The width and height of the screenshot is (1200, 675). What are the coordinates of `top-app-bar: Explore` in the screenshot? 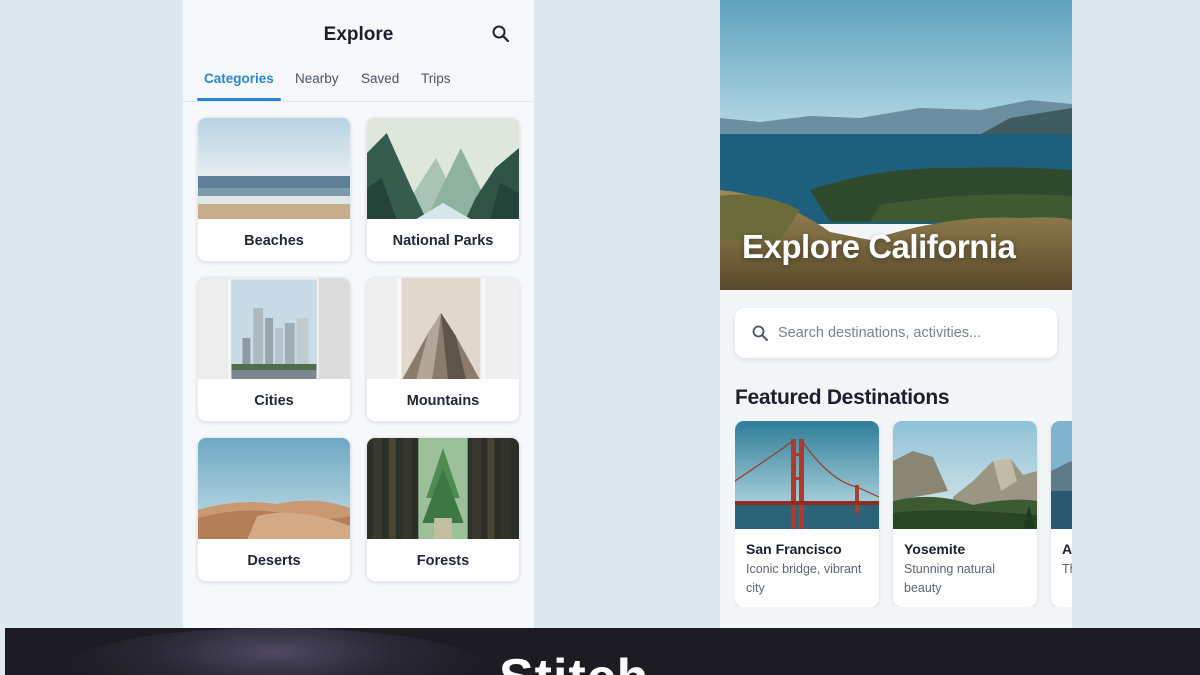 It's located at (358, 32).